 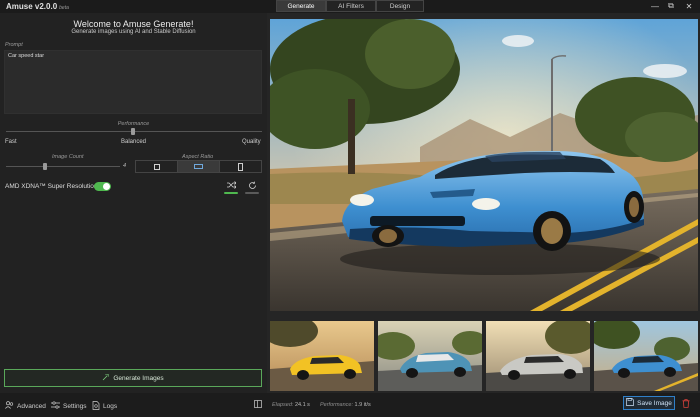 I want to click on settings-label: Settings, so click(x=75, y=406).